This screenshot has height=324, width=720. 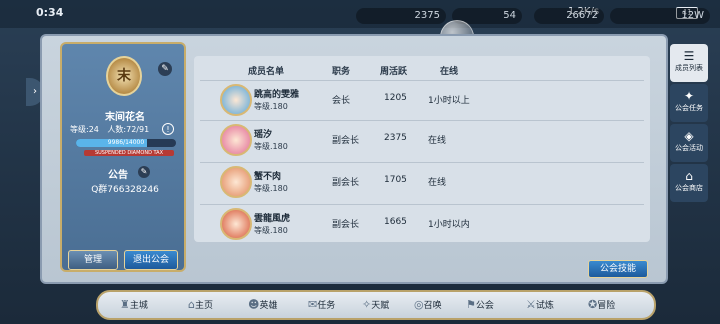 I want to click on member-activity: 2375, so click(x=395, y=138).